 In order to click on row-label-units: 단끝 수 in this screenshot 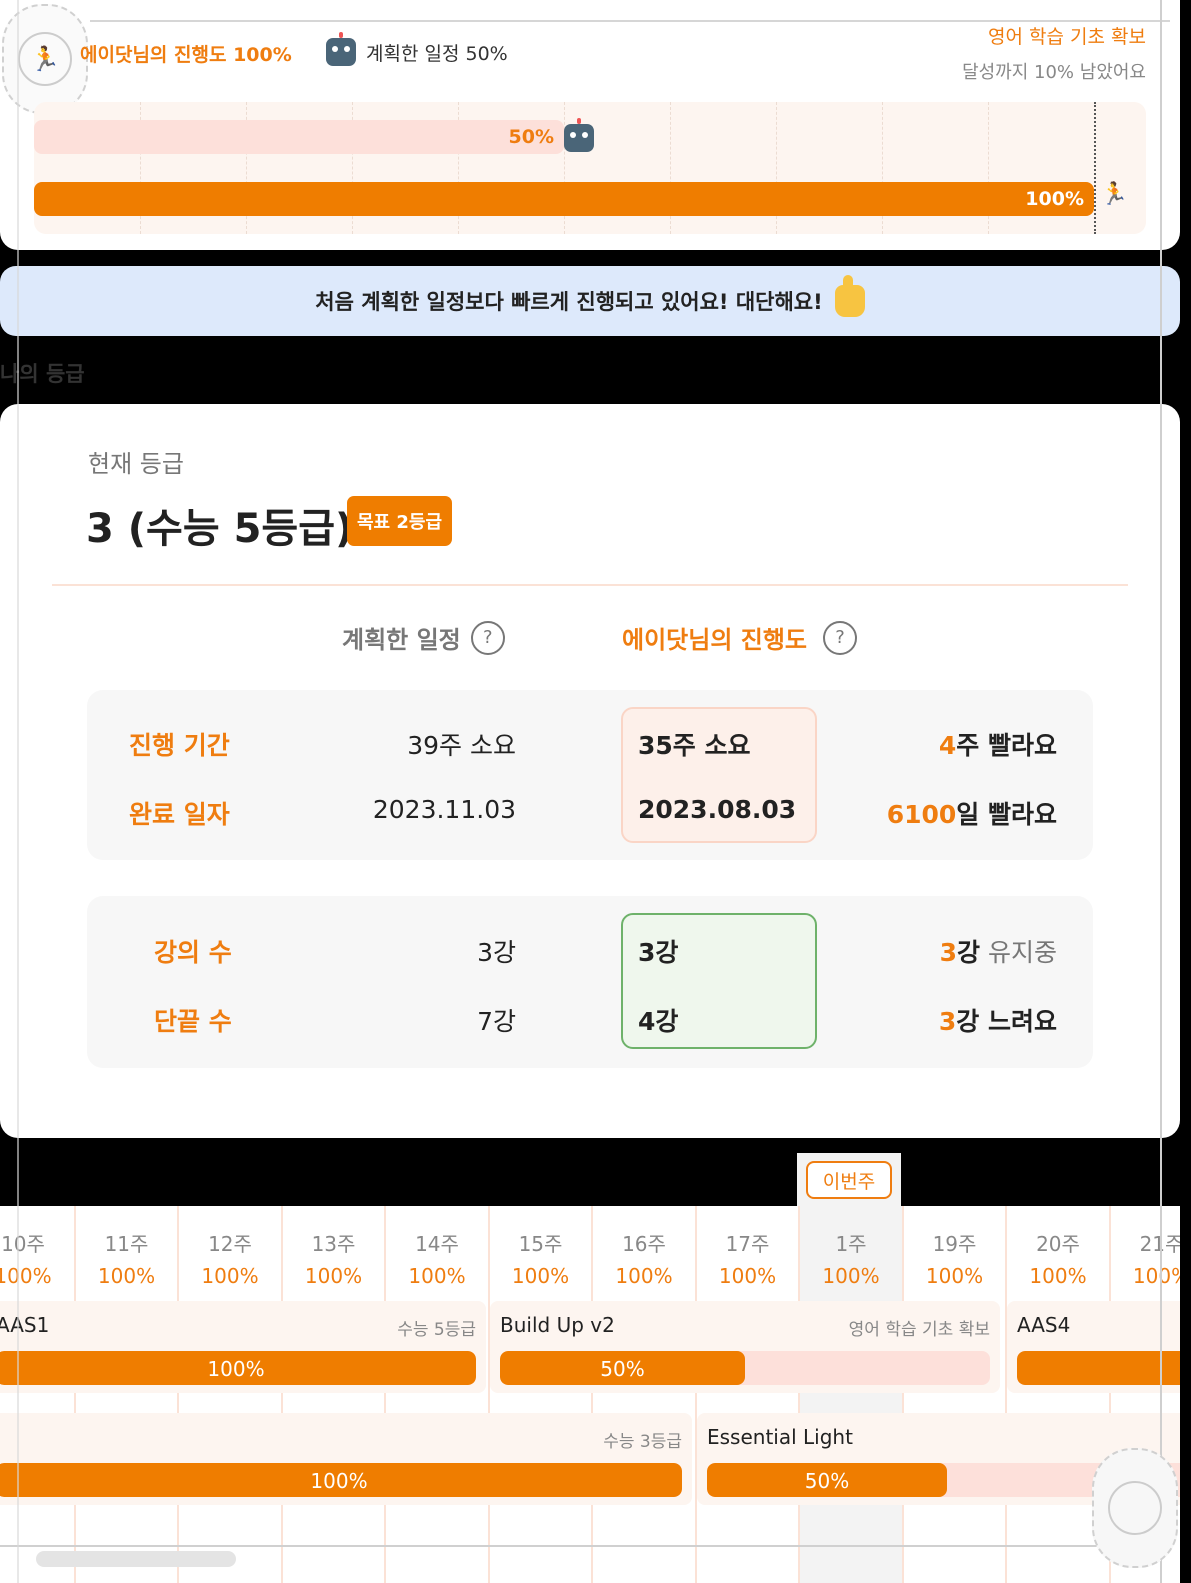, I will do `click(193, 1021)`.